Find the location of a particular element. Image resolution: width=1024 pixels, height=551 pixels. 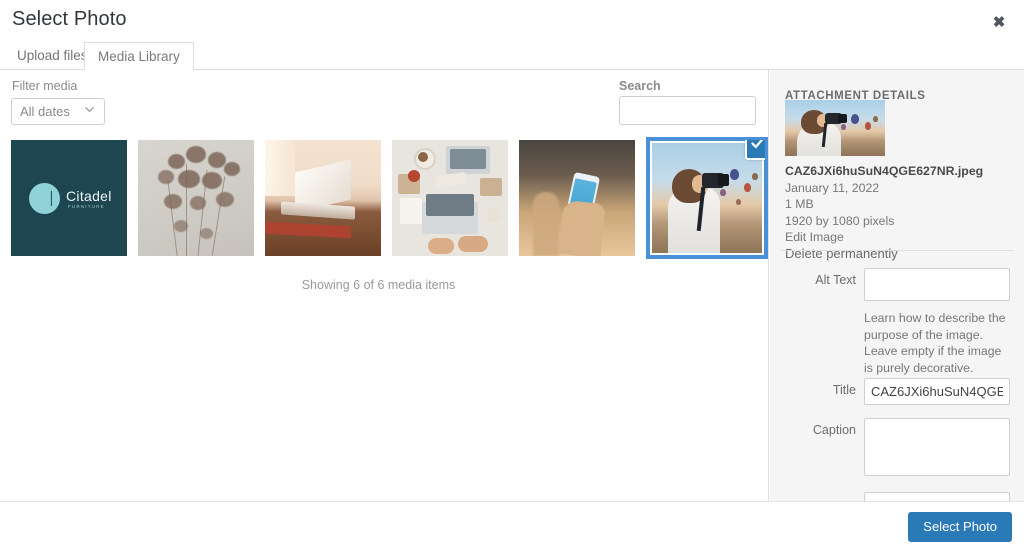

check-icon is located at coordinates (755, 150).